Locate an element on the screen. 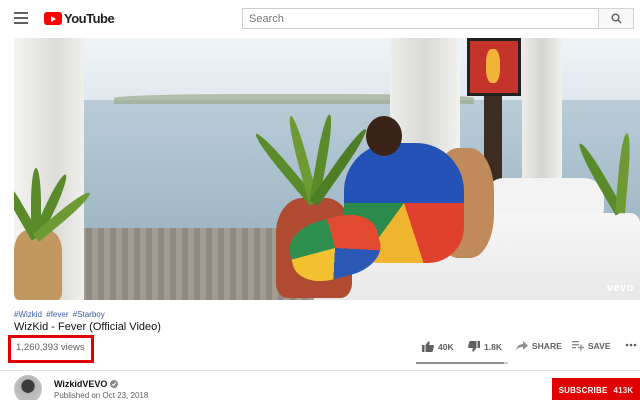 The width and height of the screenshot is (640, 400). share-label: SHARE is located at coordinates (547, 346).